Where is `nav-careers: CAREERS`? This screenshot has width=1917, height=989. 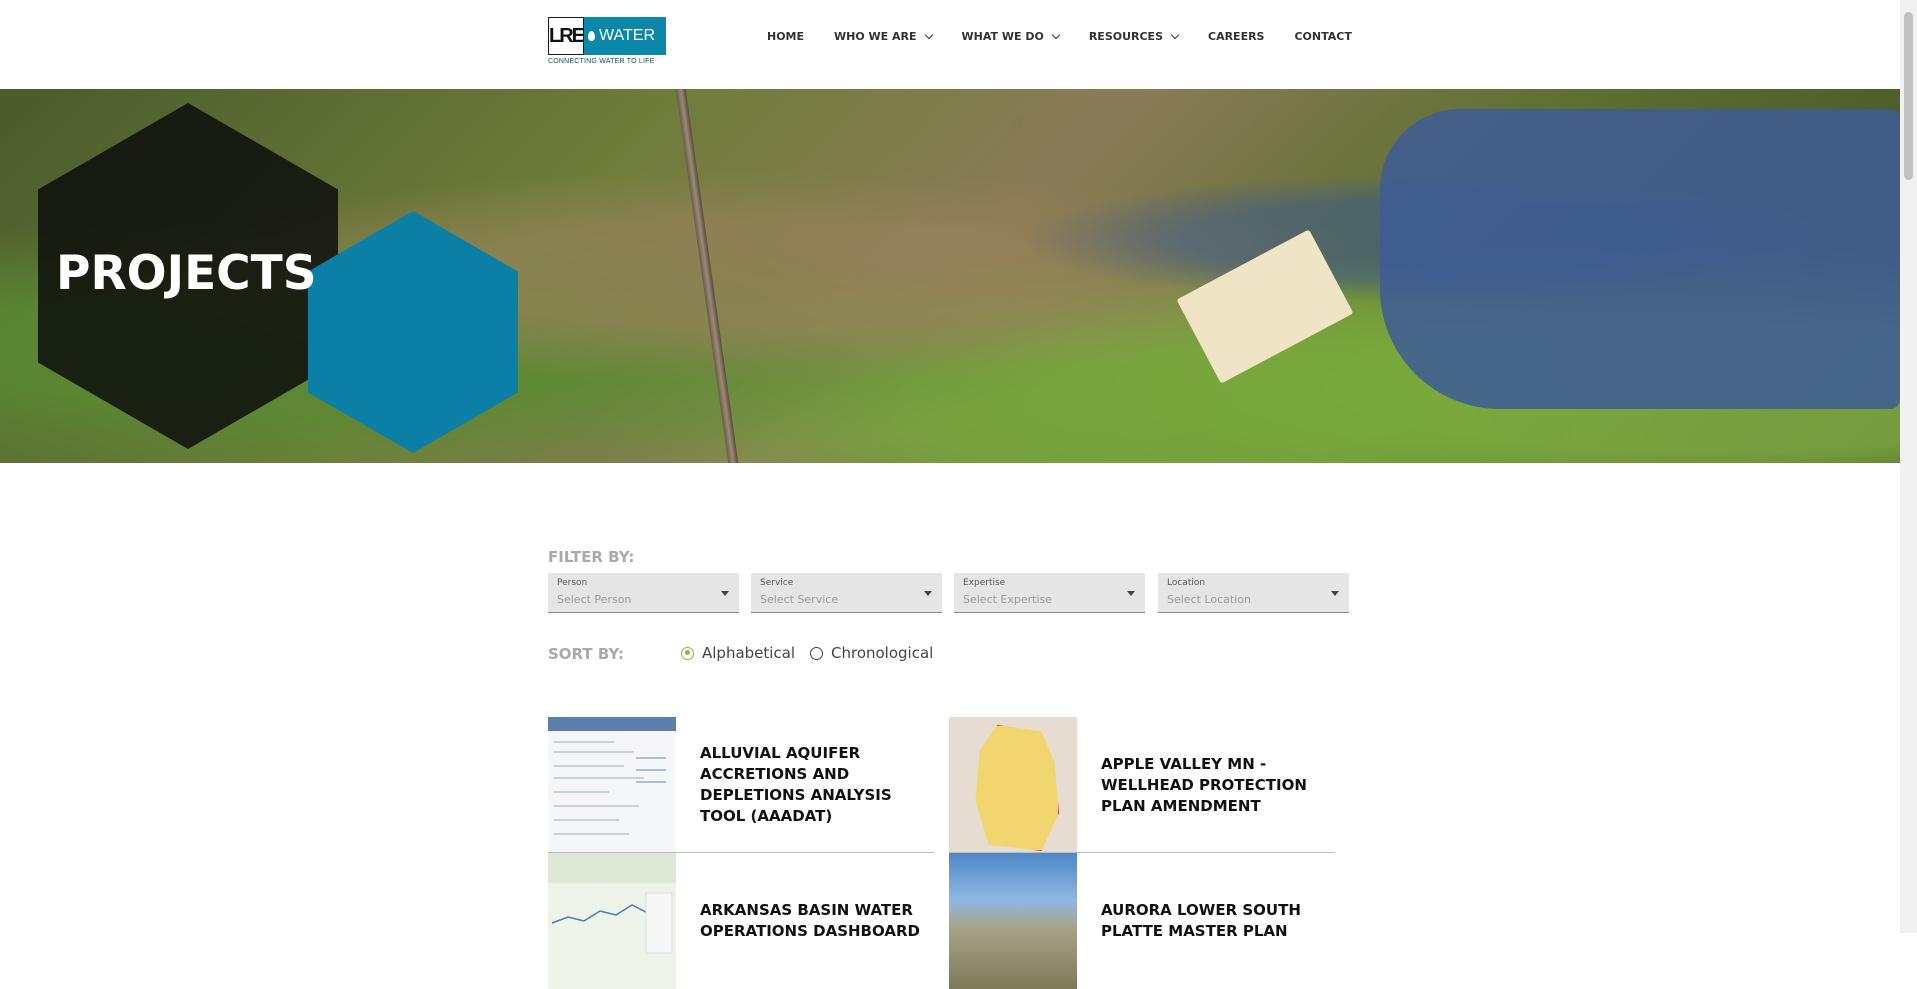
nav-careers: CAREERS is located at coordinates (1236, 36).